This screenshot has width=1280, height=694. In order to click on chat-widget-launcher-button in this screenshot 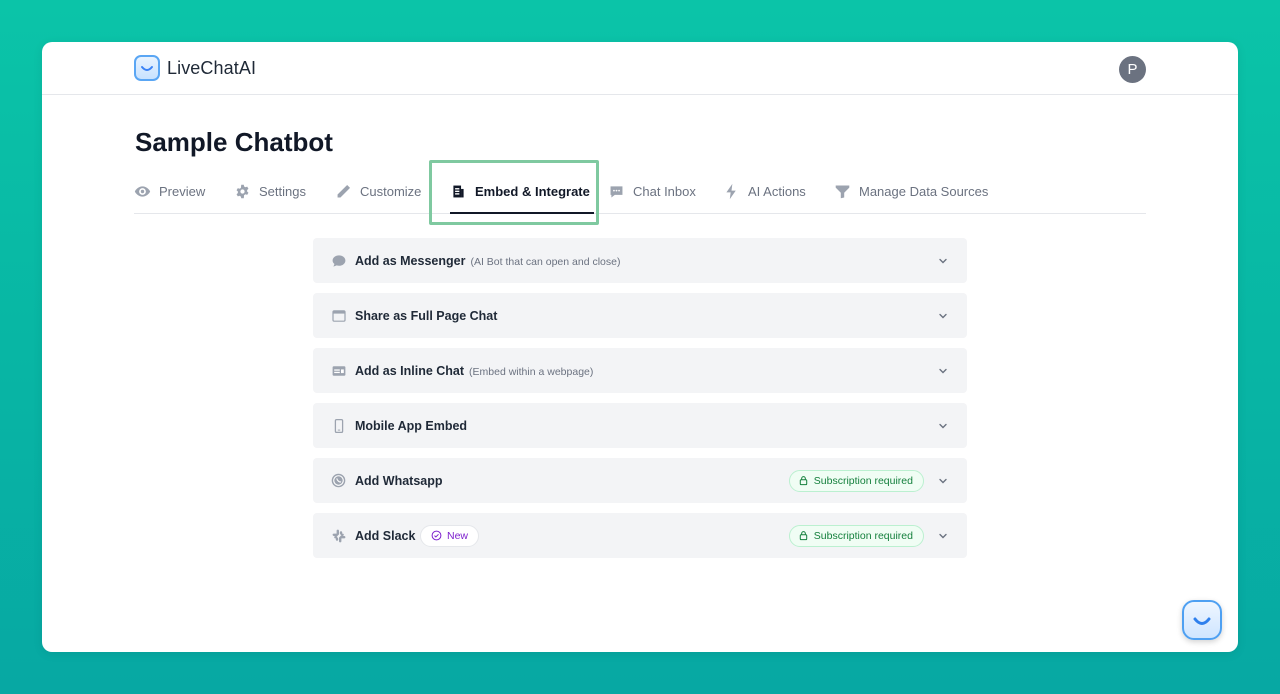, I will do `click(1202, 620)`.